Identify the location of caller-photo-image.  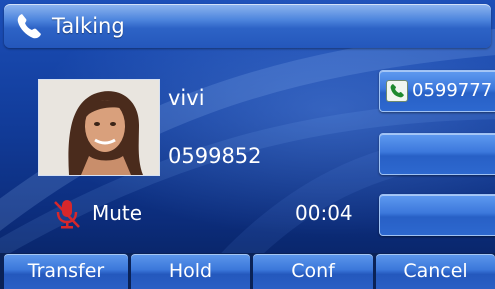
(99, 127).